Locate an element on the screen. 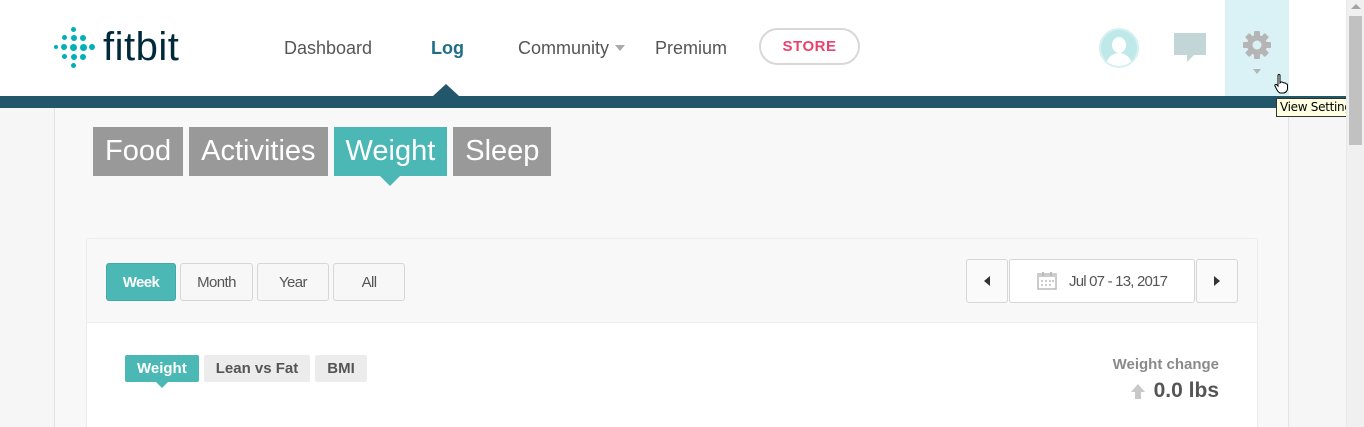 The width and height of the screenshot is (1364, 427). weight-sub-tabs: Weight Lean vs Fat BMI is located at coordinates (246, 371).